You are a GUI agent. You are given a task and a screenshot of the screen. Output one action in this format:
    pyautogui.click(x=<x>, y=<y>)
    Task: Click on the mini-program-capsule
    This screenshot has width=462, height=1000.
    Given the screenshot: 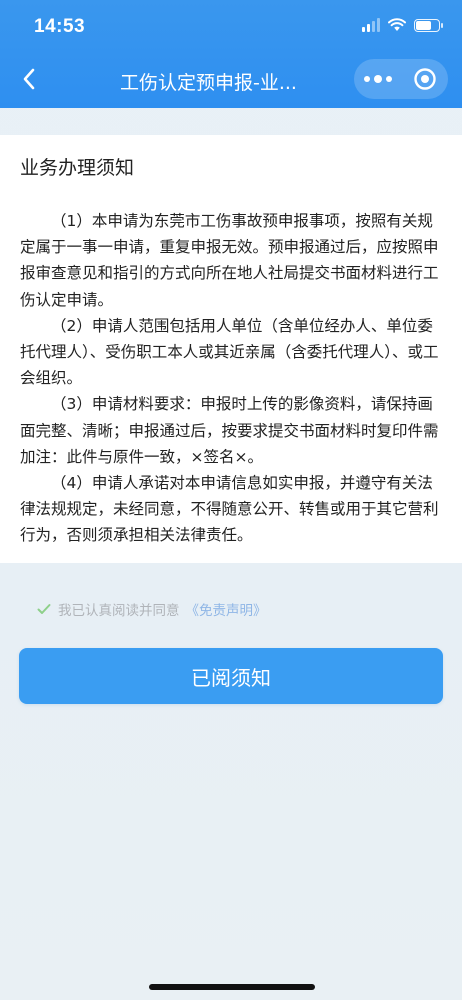 What is the action you would take?
    pyautogui.click(x=401, y=79)
    